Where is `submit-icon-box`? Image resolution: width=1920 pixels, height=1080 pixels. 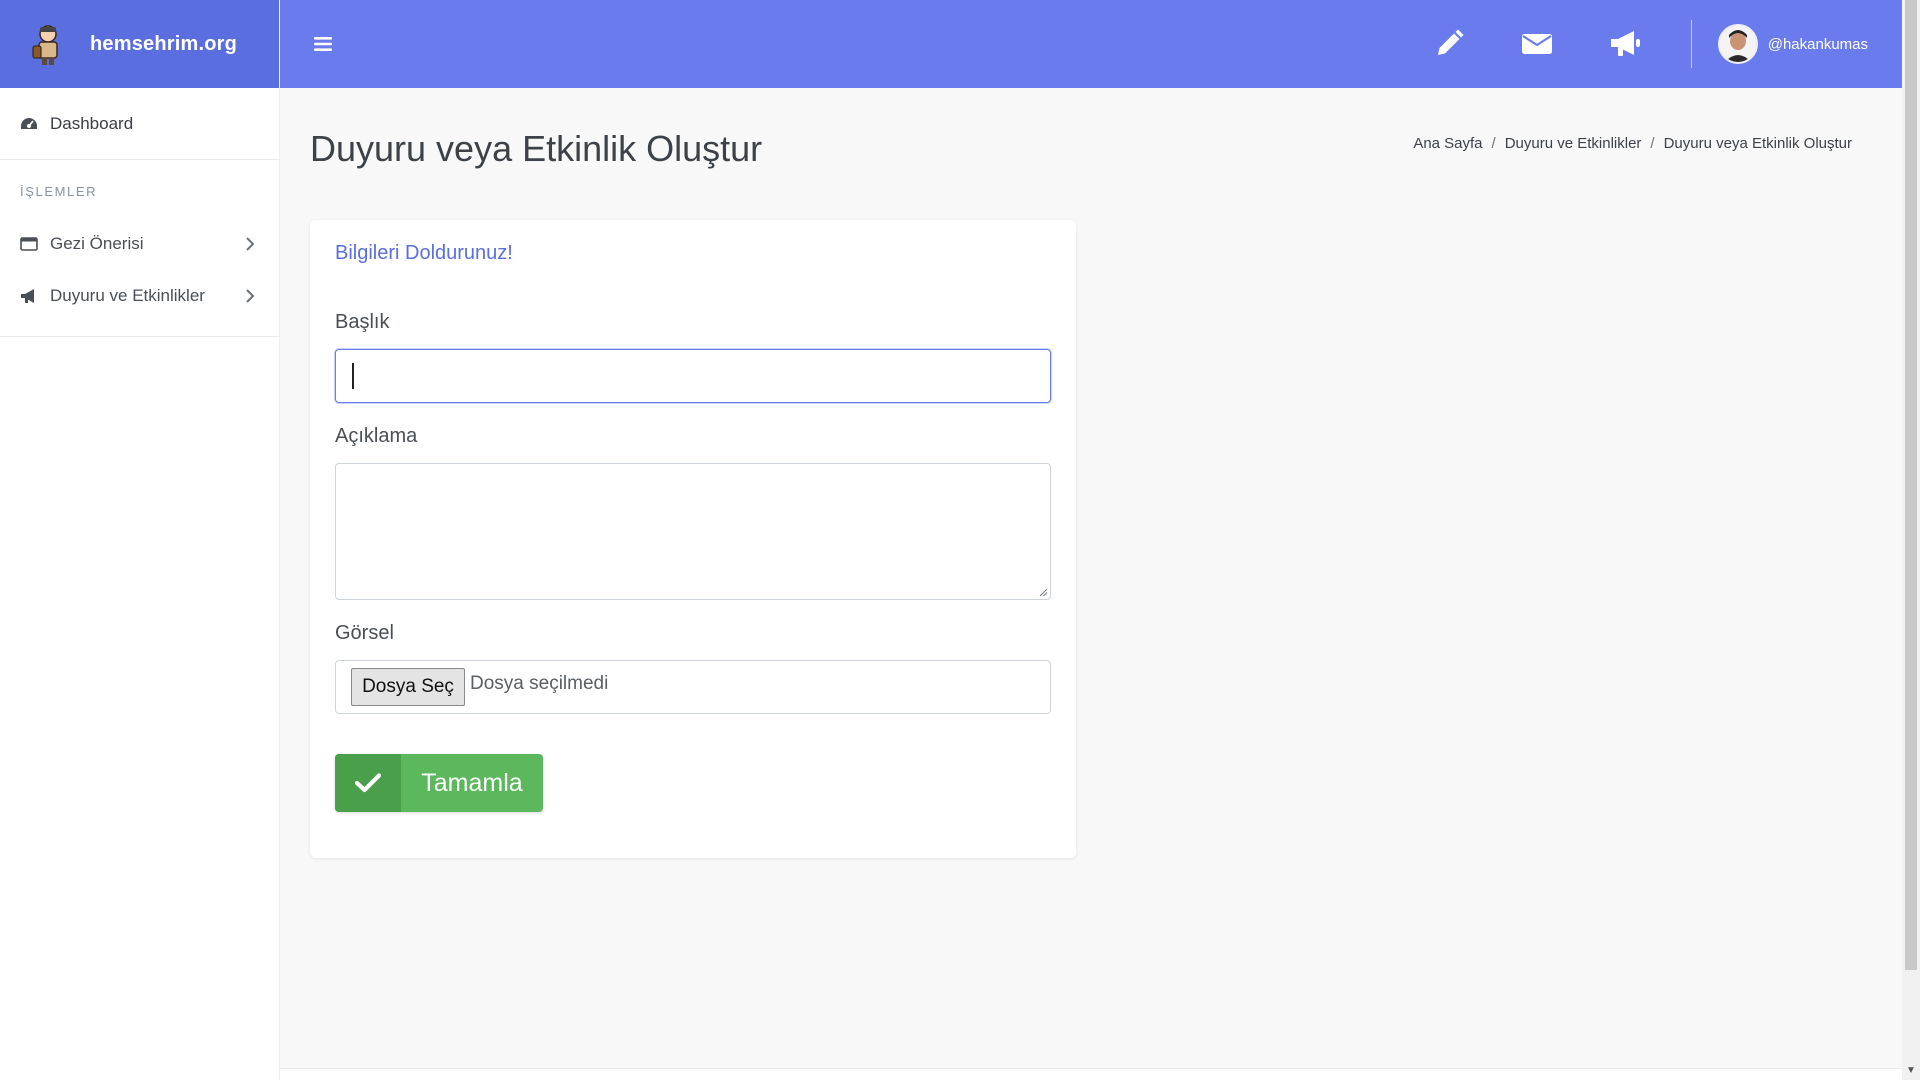 submit-icon-box is located at coordinates (368, 783).